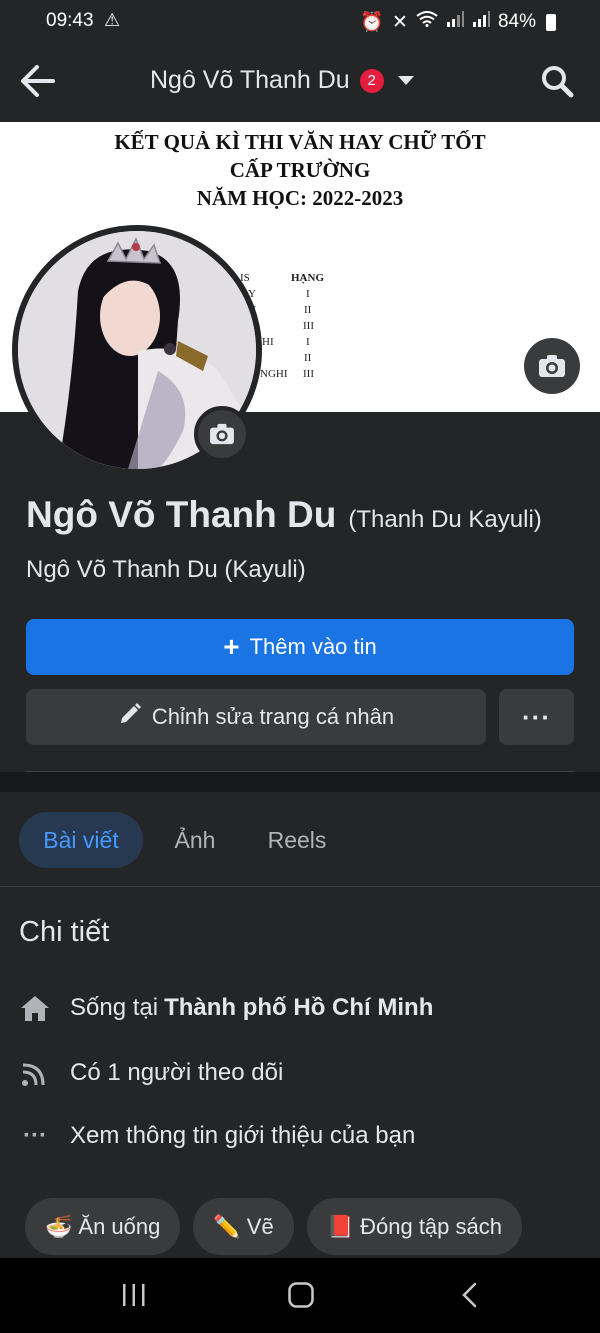  Describe the element at coordinates (297, 840) in the screenshot. I see `tab-reels: Reels` at that location.